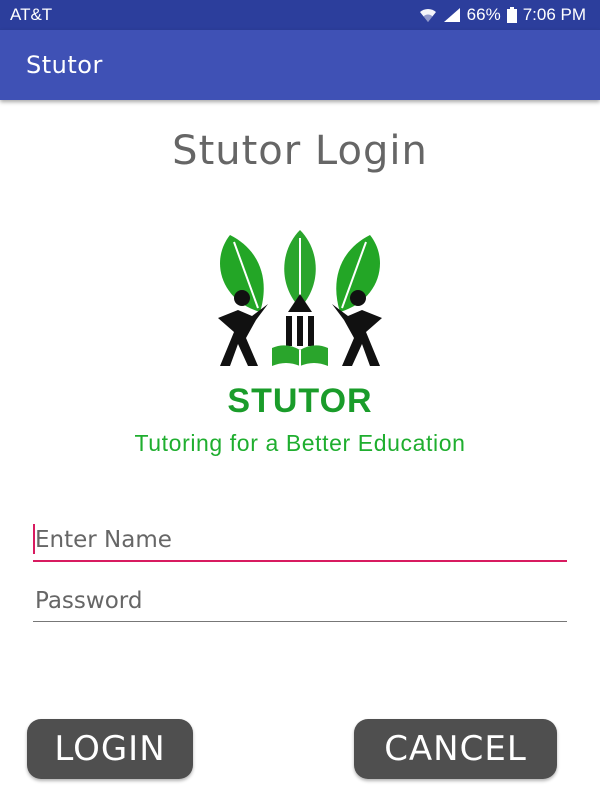  I want to click on status-bar: AT&T 66% 7:06 PM, so click(300, 15).